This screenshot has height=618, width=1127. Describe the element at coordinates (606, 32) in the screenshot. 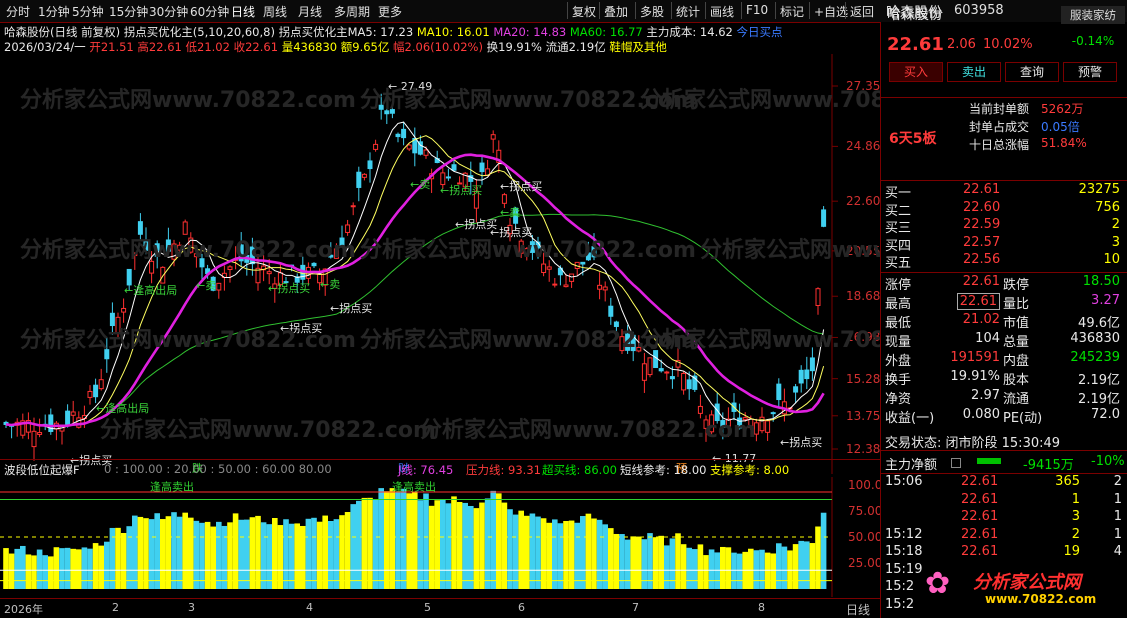

I see `ma60-label: MA60: 16.77` at that location.